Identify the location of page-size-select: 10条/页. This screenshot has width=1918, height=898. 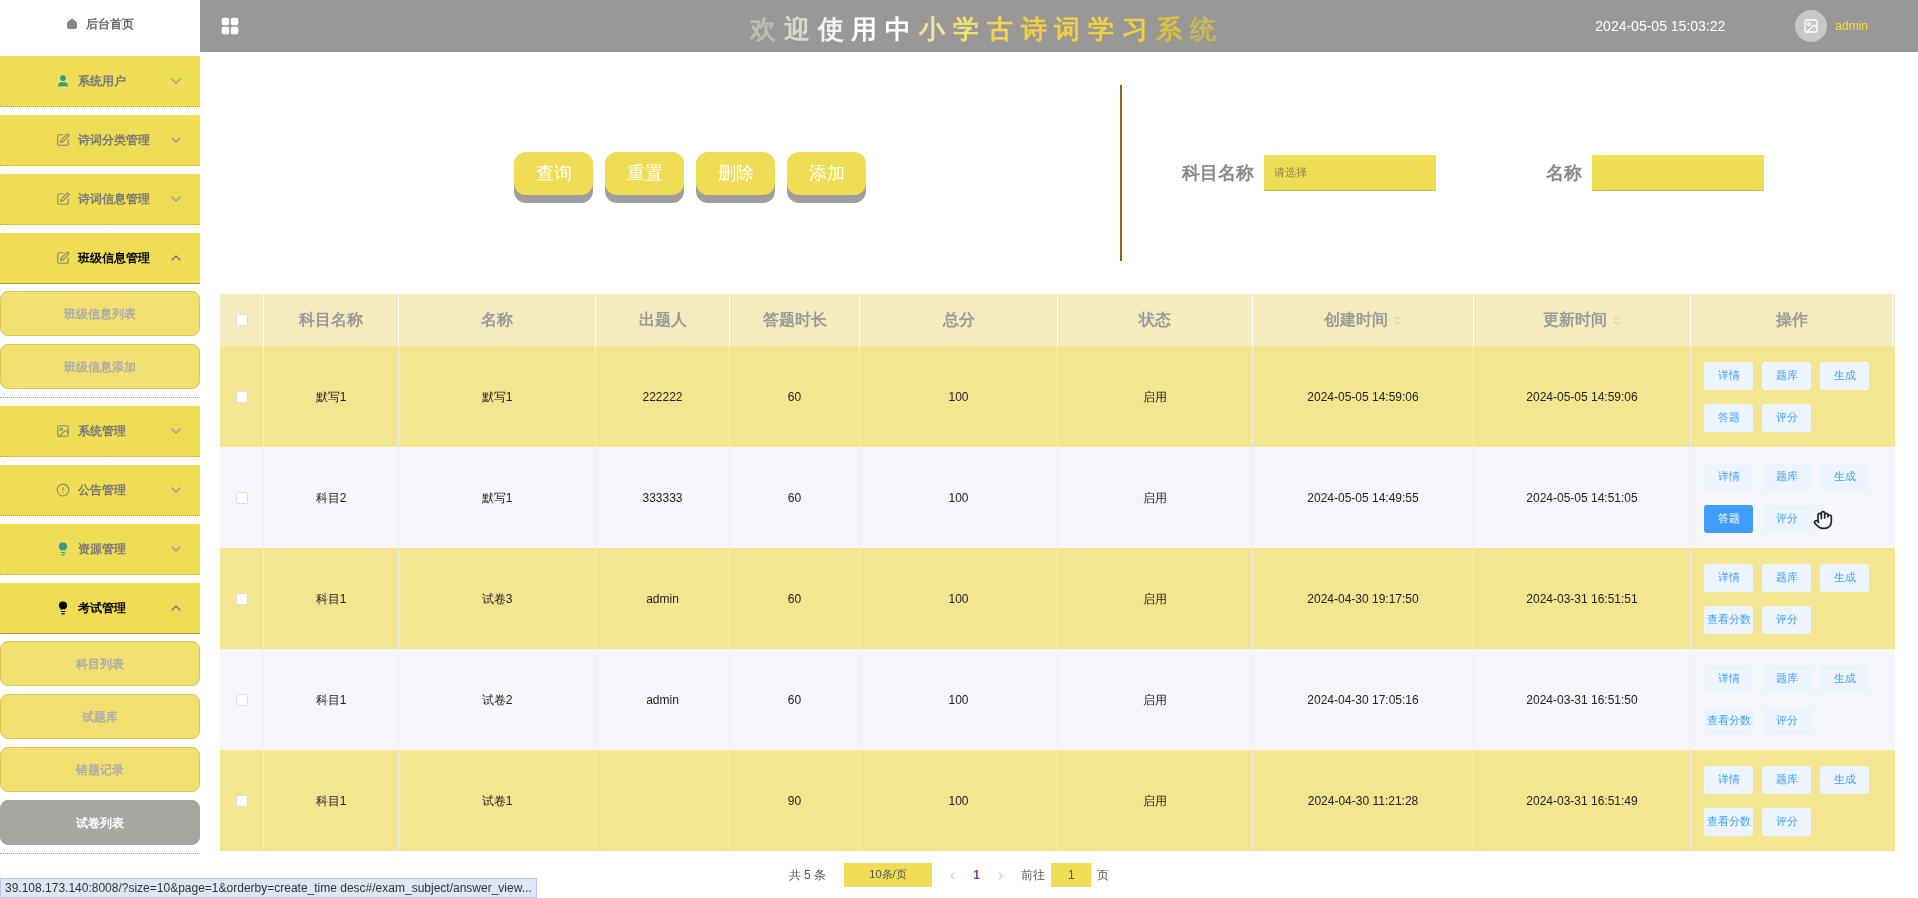
(888, 874).